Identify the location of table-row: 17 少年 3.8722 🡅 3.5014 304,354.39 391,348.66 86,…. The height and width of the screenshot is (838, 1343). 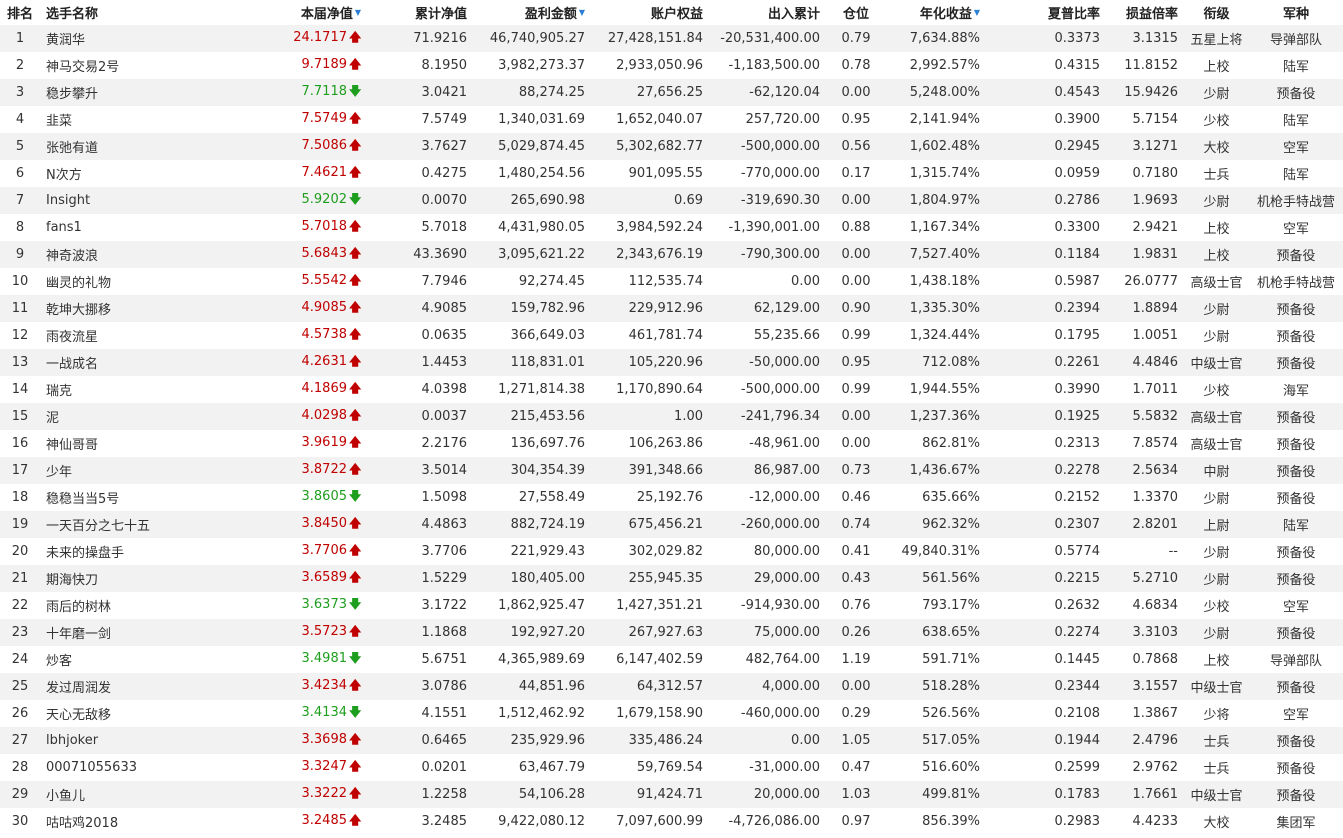
(671, 470).